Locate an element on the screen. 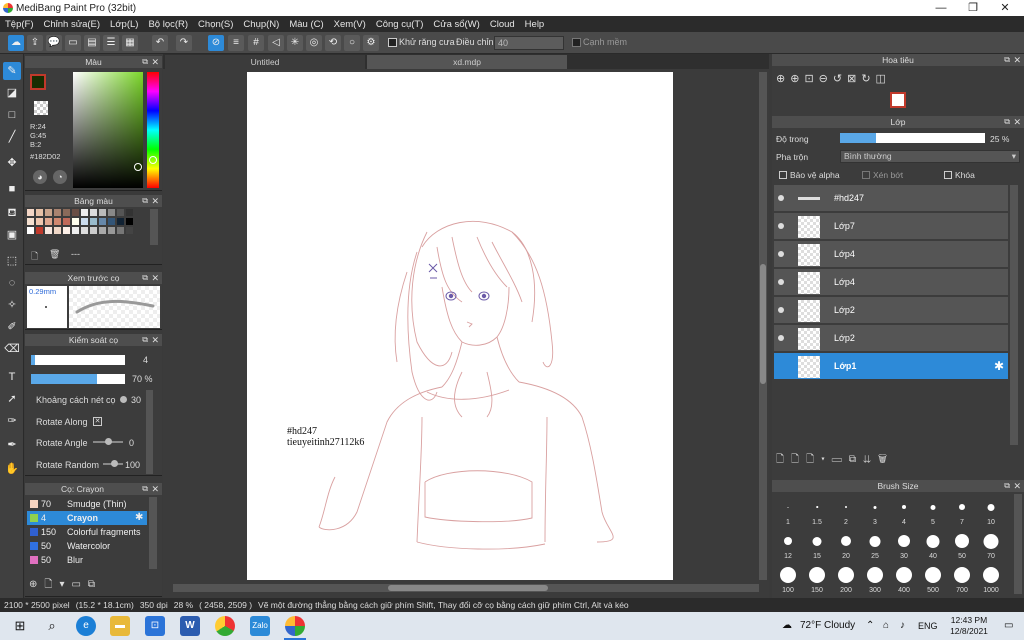 The image size is (1024, 640). vertical-scroll-thumb is located at coordinates (763, 324).